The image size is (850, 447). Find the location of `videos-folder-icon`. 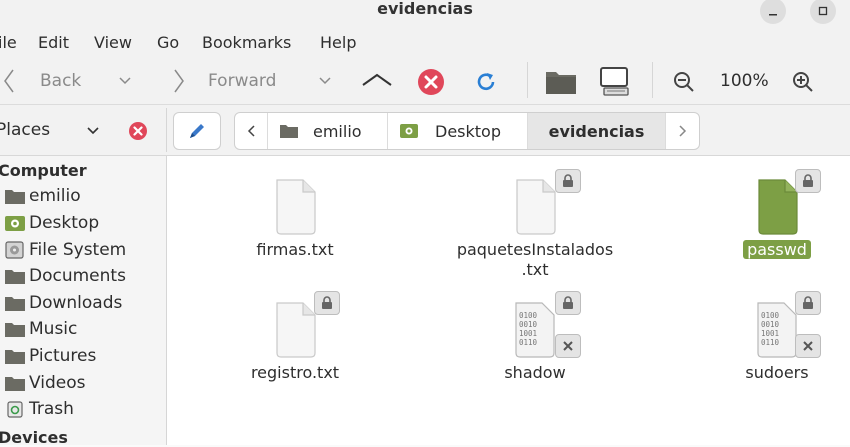

videos-folder-icon is located at coordinates (15, 384).